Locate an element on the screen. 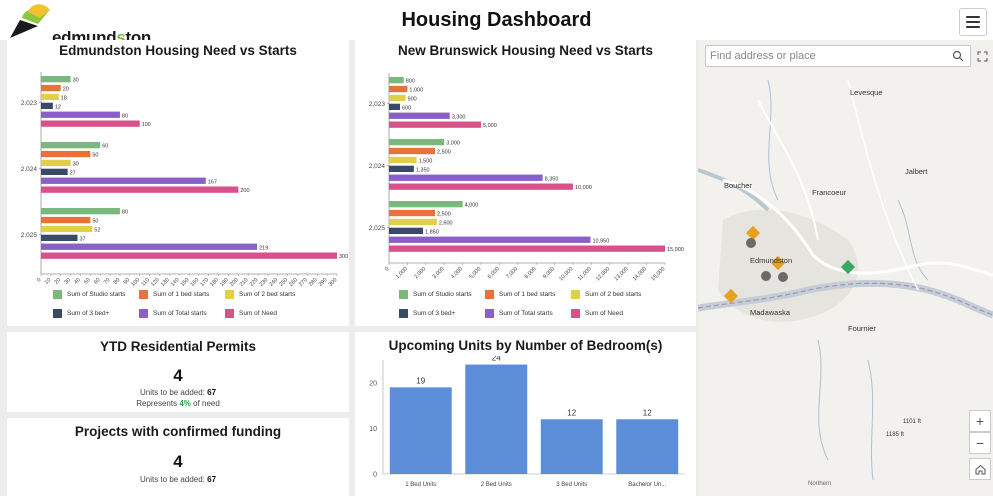 Image resolution: width=993 pixels, height=496 pixels. funding-count: 4 is located at coordinates (178, 461).